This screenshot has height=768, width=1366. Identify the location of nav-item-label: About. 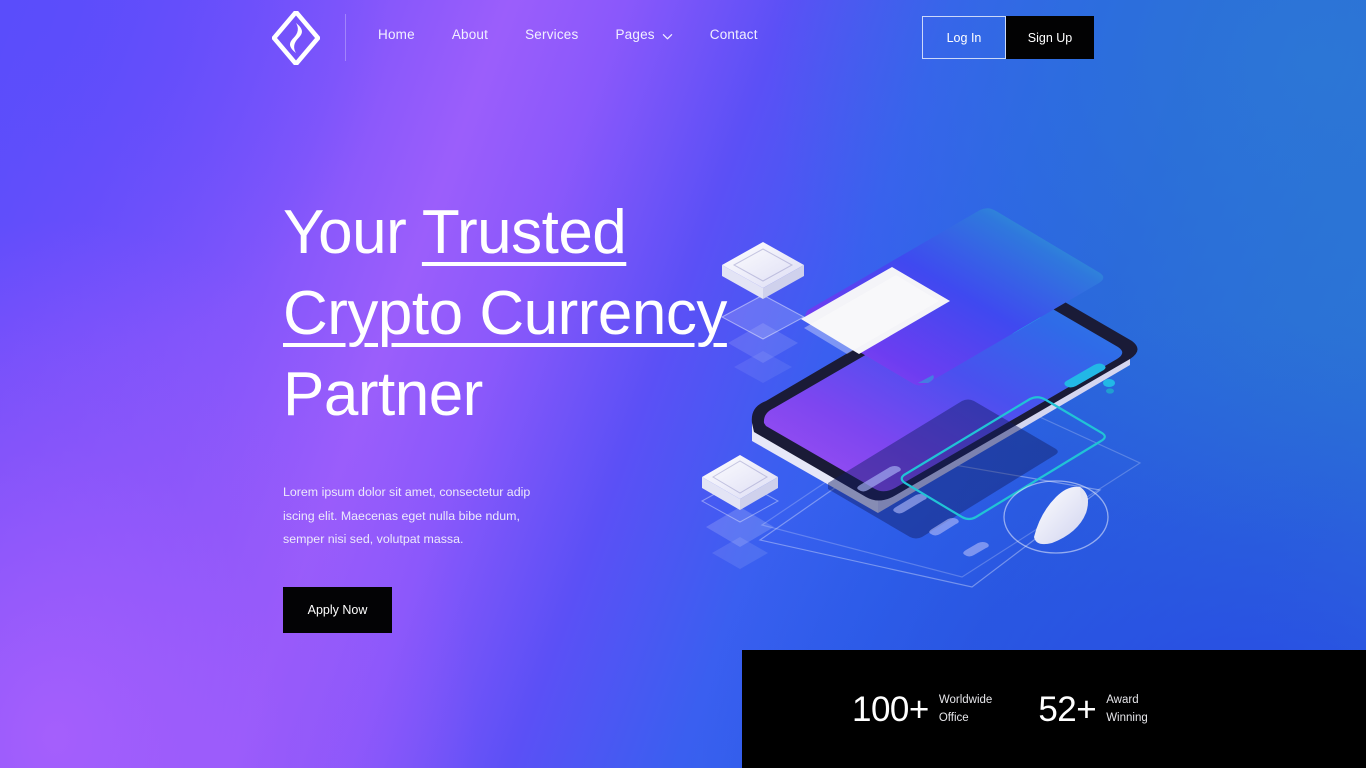
(470, 34).